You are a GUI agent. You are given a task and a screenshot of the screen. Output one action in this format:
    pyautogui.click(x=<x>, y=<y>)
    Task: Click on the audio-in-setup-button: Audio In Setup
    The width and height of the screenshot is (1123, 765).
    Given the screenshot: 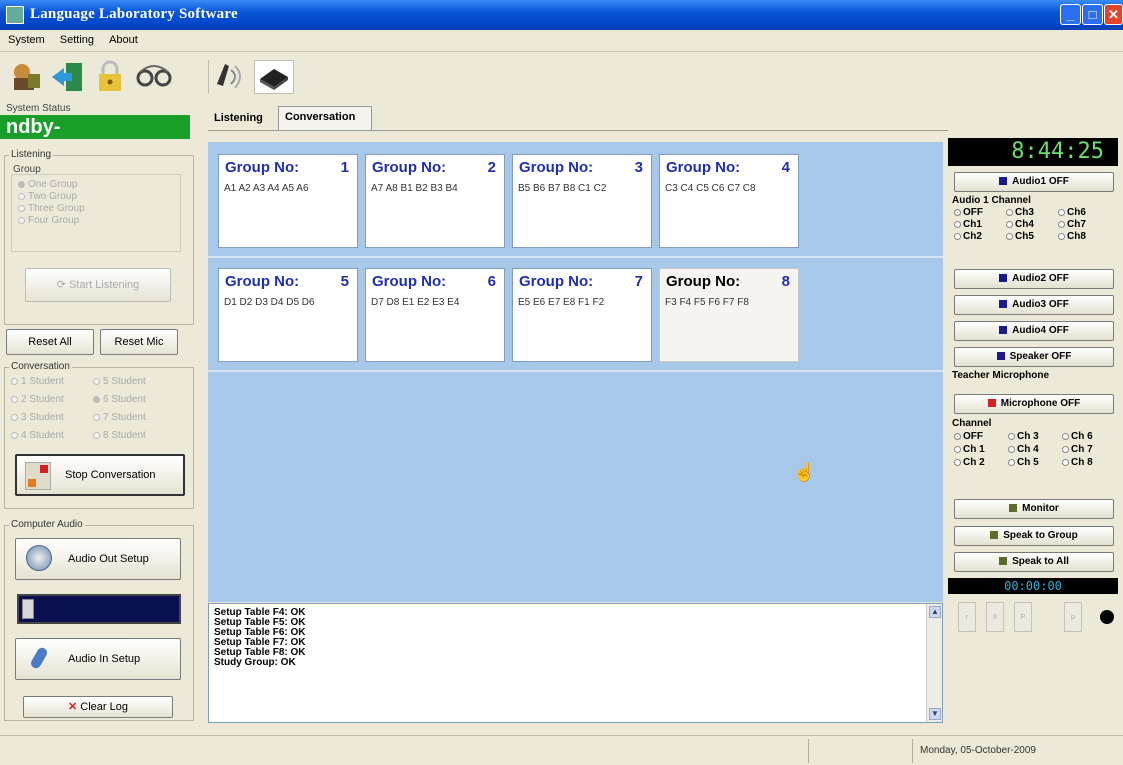 What is the action you would take?
    pyautogui.click(x=98, y=659)
    